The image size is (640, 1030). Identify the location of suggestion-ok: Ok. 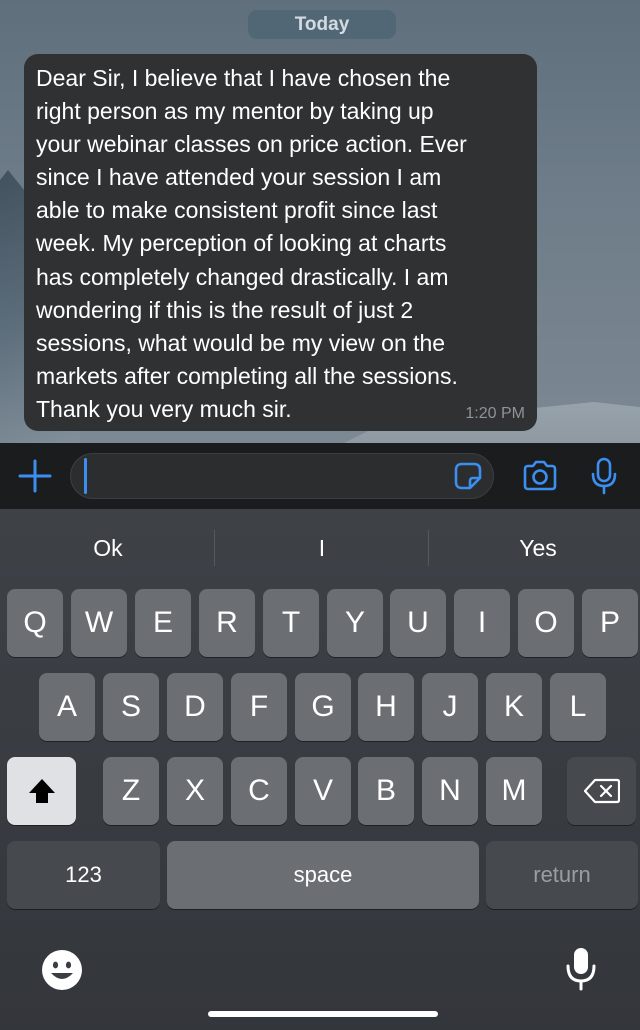
(108, 548).